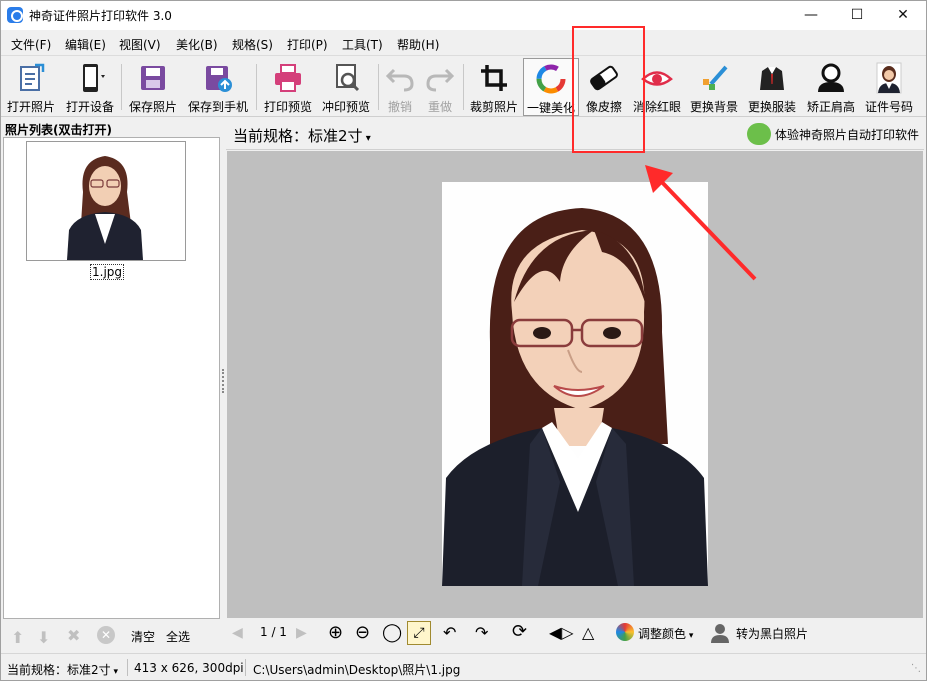  I want to click on list-actions-bar: ⬆ ⬇ ✖ ✕ 清空 全选, so click(111, 636).